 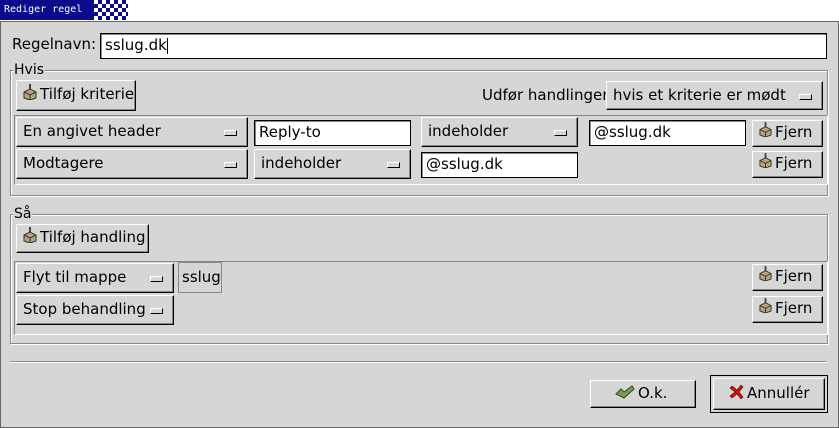 I want to click on criterion-2-operator-select: indeholder, so click(x=332, y=164).